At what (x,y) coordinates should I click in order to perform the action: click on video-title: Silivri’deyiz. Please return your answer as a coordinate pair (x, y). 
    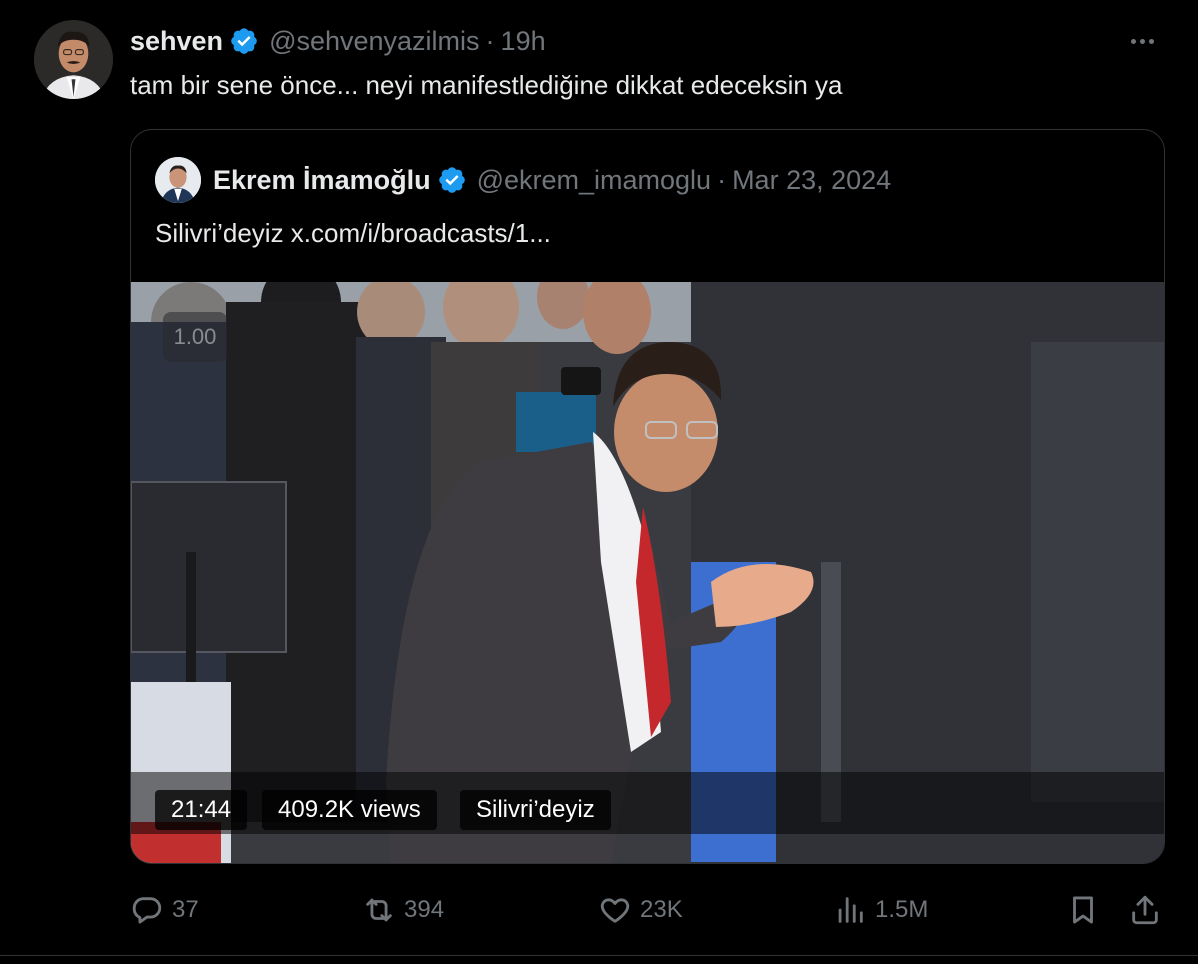
    Looking at the image, I should click on (535, 810).